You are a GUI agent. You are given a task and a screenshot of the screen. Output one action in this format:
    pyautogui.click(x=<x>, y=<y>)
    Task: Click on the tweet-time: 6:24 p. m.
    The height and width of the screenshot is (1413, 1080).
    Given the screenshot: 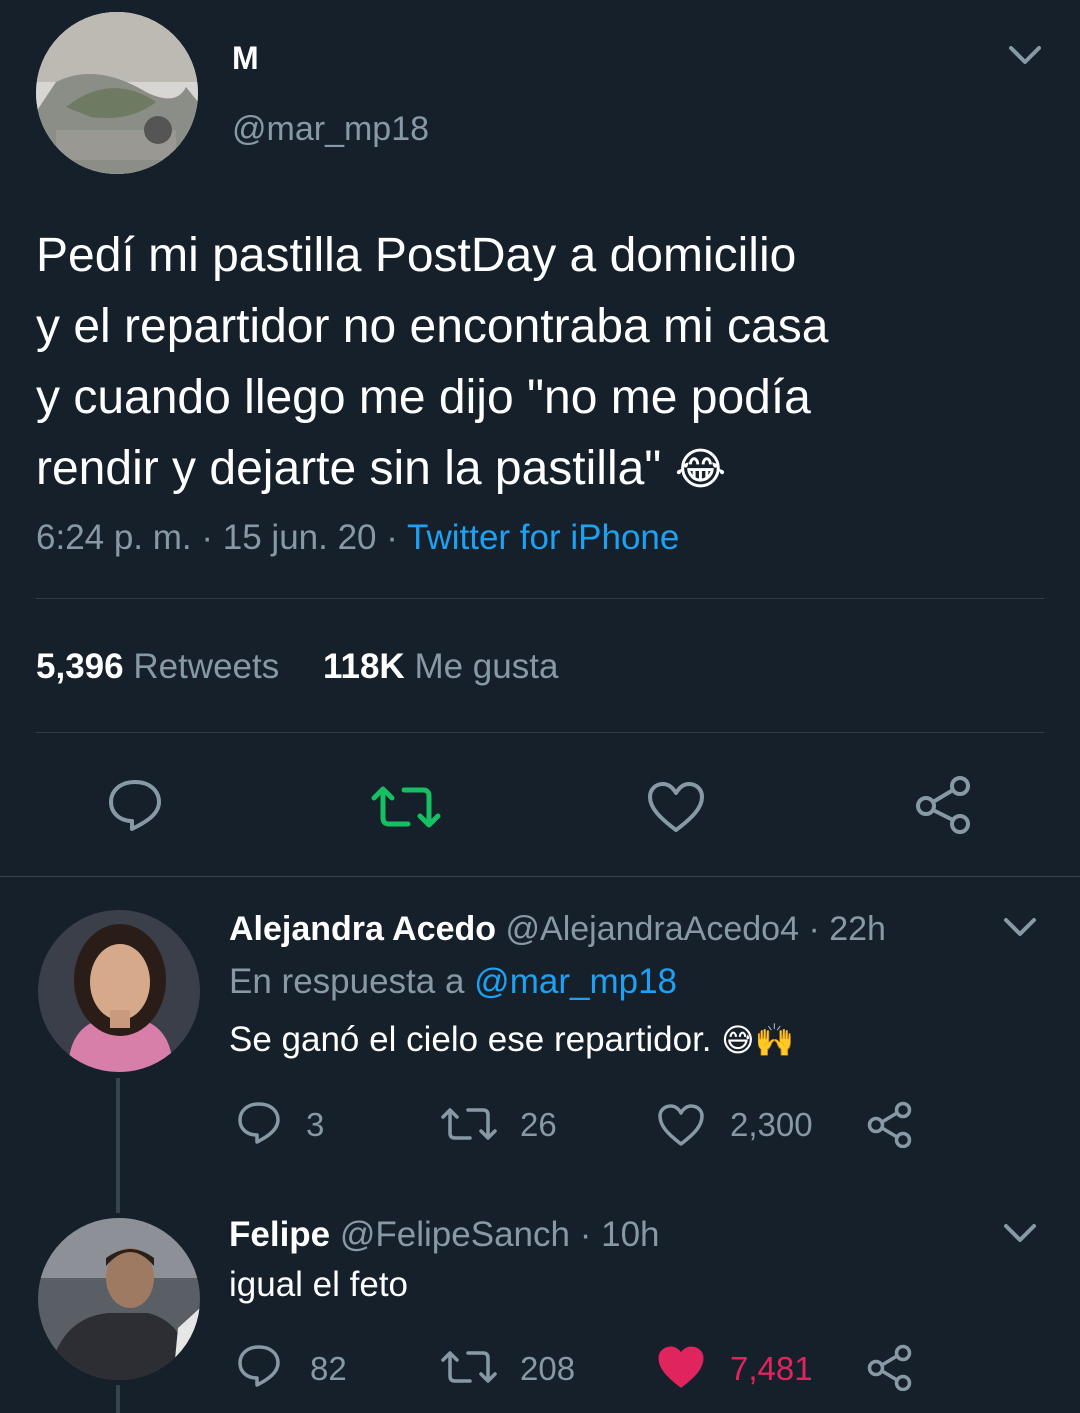 What is the action you would take?
    pyautogui.click(x=114, y=537)
    